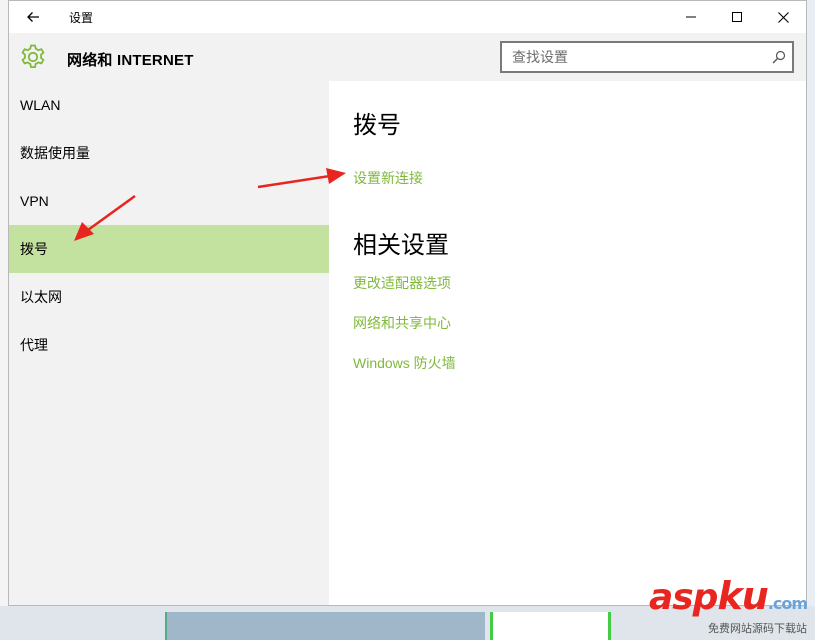 The height and width of the screenshot is (640, 815). I want to click on minimize-button, so click(691, 17).